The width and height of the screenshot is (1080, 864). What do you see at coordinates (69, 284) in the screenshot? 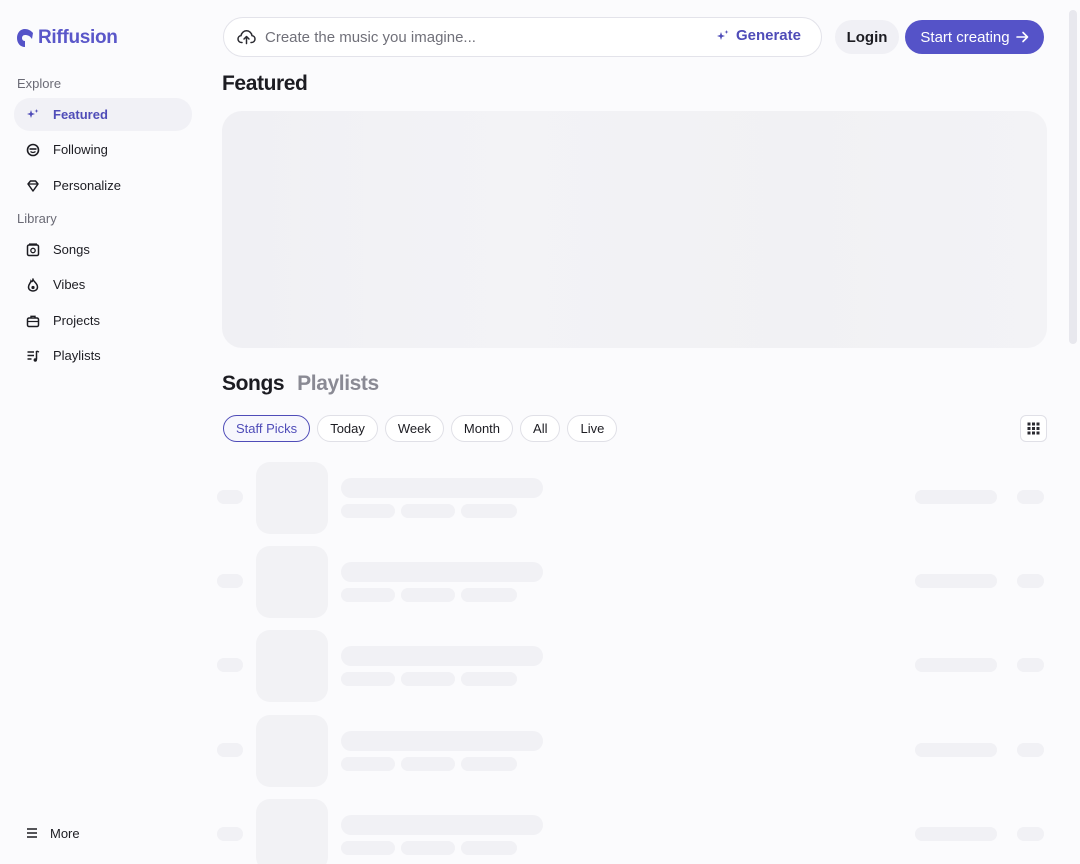
I see `sidebar-item-label: Vibes` at bounding box center [69, 284].